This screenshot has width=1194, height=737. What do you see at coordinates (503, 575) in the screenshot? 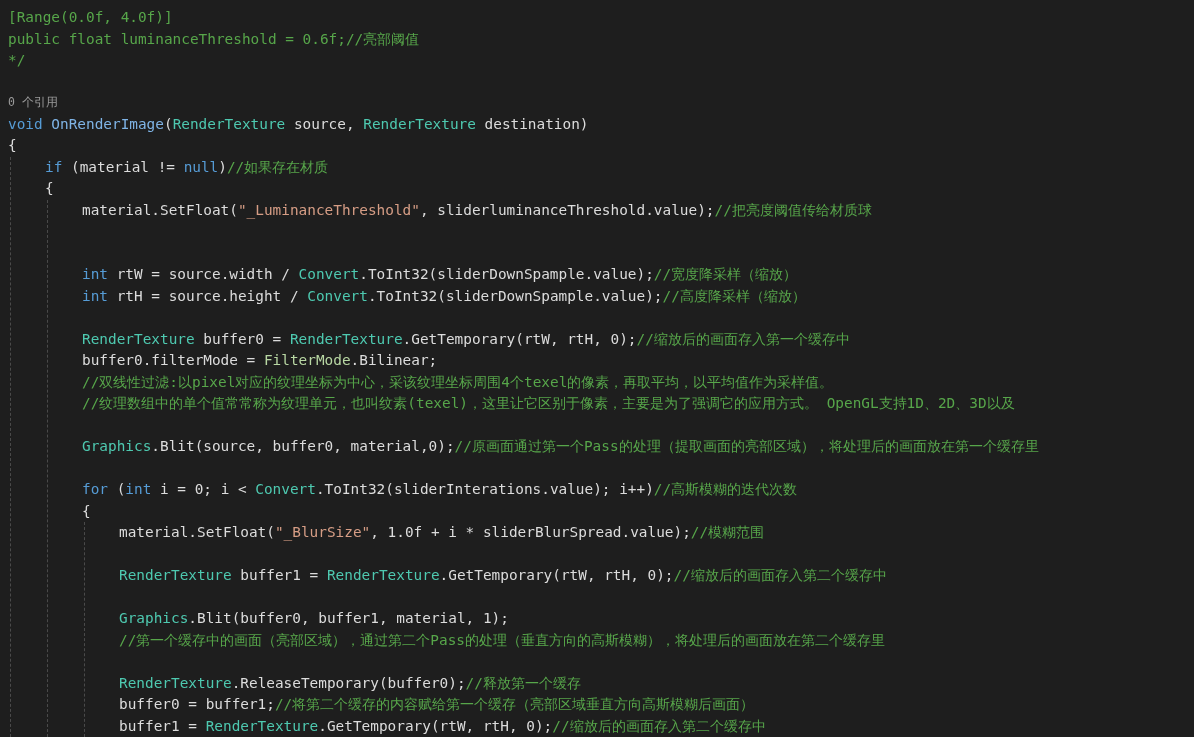
I see `code-line: RenderTexture buffer1 = RenderTexture.GetTemporary(rtW, rtH, 0);//缩放后的画面存入第二个缓存中` at bounding box center [503, 575].